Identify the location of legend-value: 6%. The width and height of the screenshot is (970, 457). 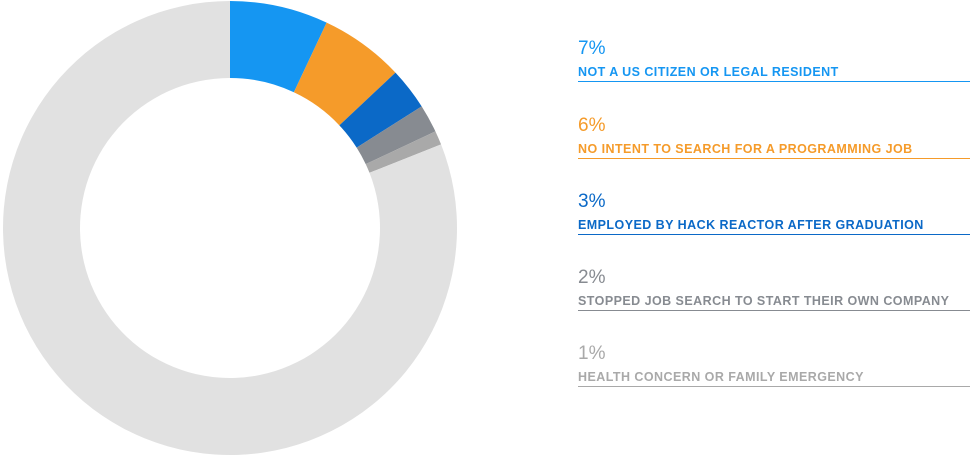
(592, 125).